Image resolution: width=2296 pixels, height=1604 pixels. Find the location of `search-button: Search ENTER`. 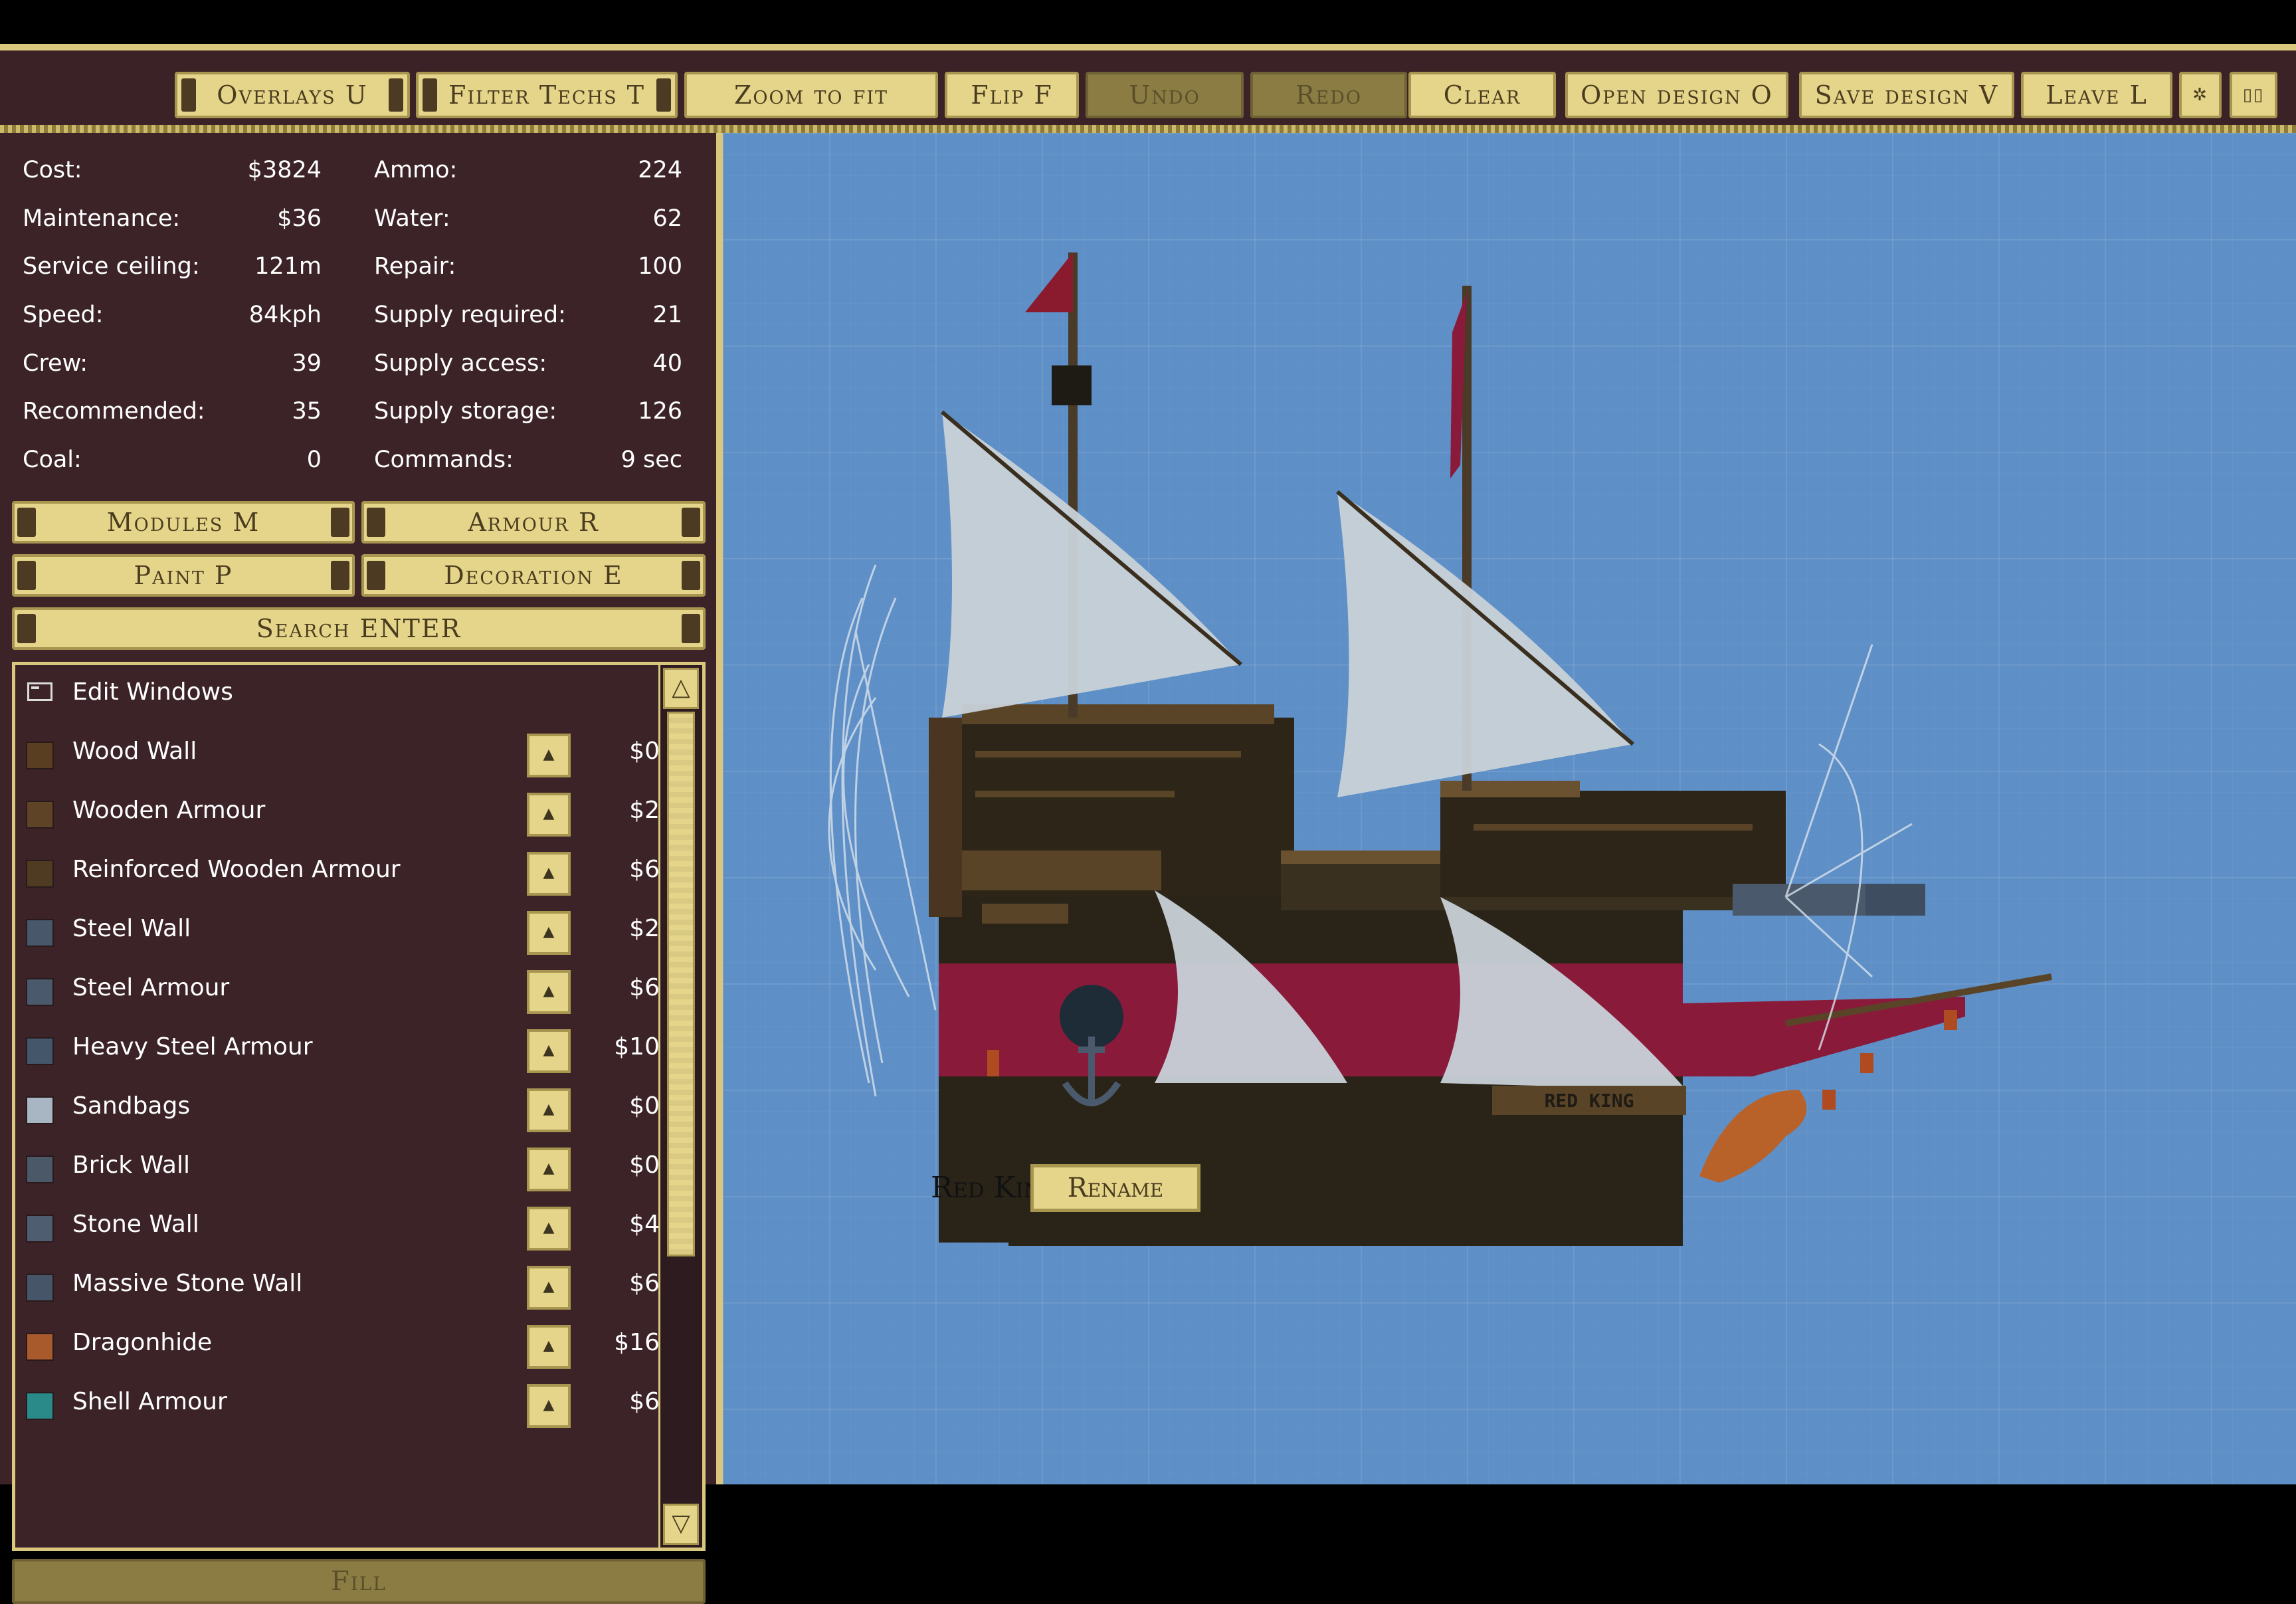

search-button: Search ENTER is located at coordinates (359, 628).